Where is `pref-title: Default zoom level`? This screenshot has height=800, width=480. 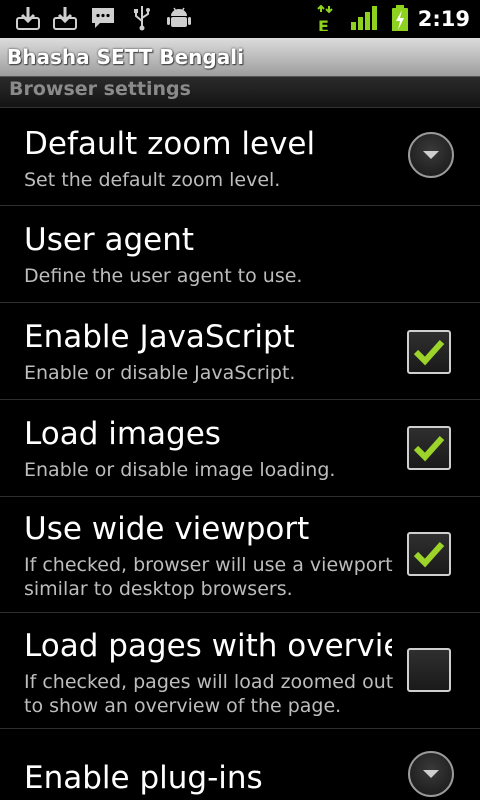 pref-title: Default zoom level is located at coordinates (170, 144).